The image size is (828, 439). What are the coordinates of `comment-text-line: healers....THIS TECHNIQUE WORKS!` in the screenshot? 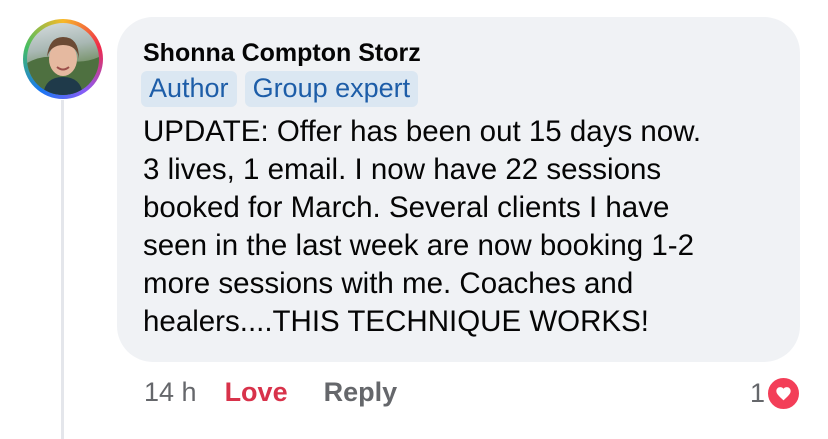 It's located at (396, 321).